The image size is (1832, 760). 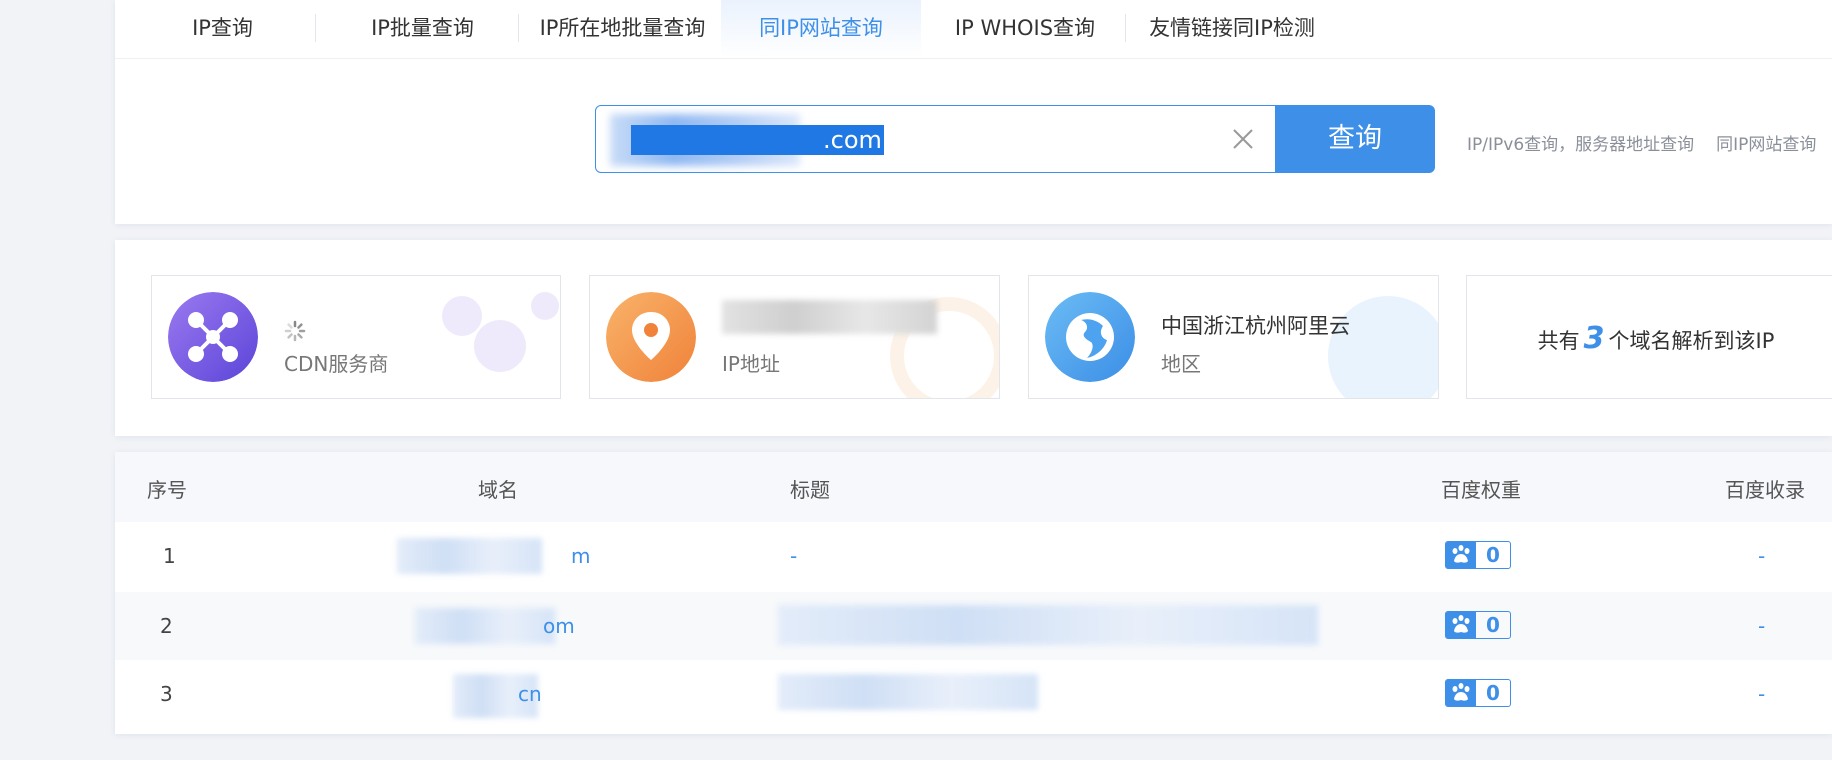 What do you see at coordinates (356, 337) in the screenshot?
I see `cdn-card: CDN服务商` at bounding box center [356, 337].